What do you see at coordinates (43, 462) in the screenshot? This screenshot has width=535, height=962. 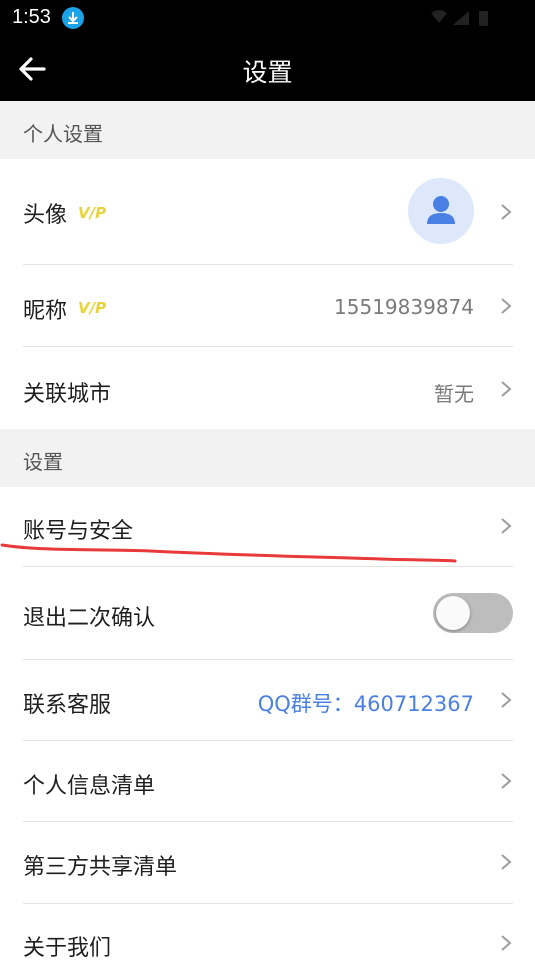 I see `section-label: 设置` at bounding box center [43, 462].